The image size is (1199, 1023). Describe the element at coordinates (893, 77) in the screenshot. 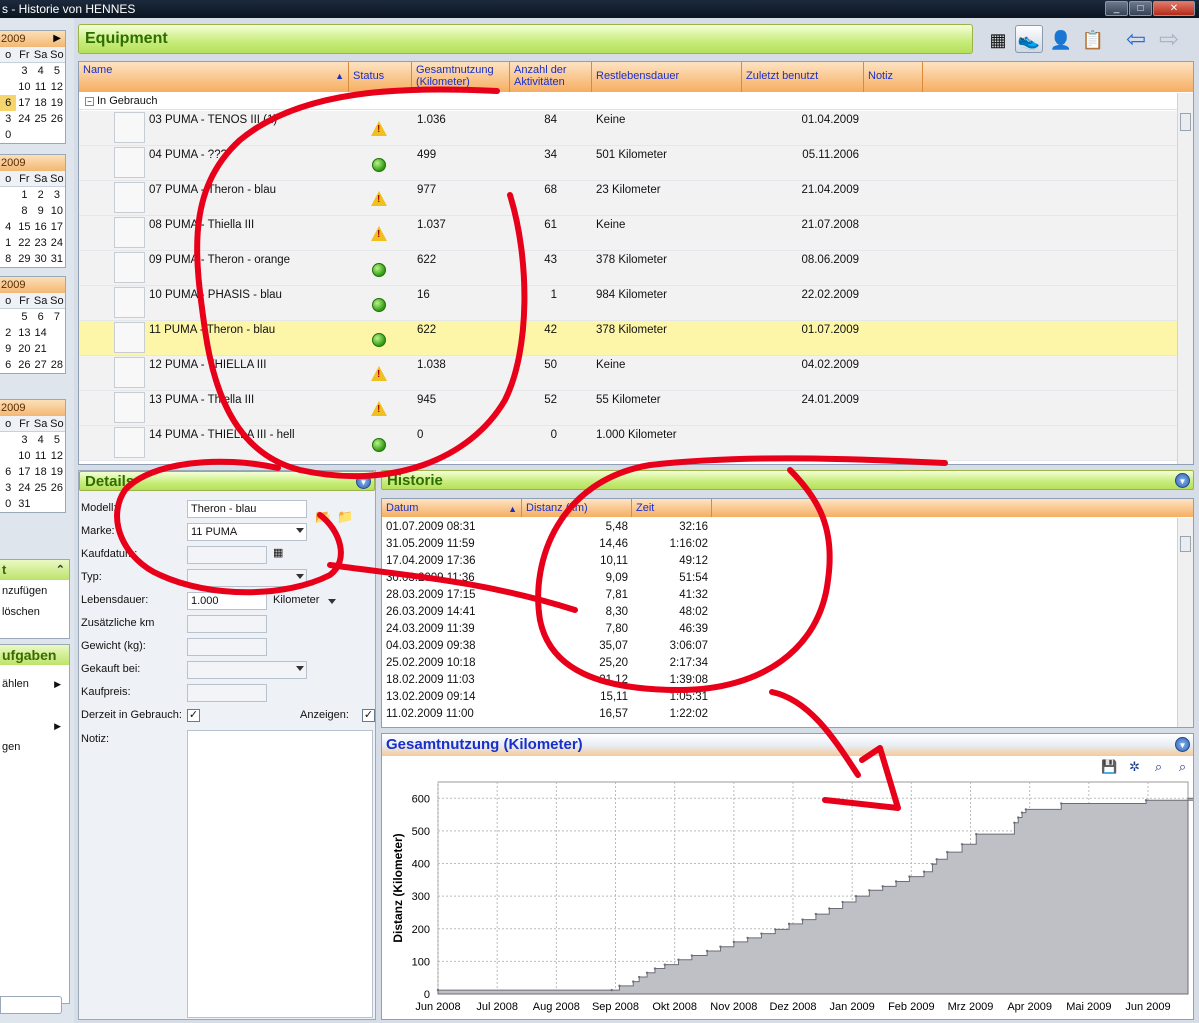

I see `col-notiz: Notiz` at that location.